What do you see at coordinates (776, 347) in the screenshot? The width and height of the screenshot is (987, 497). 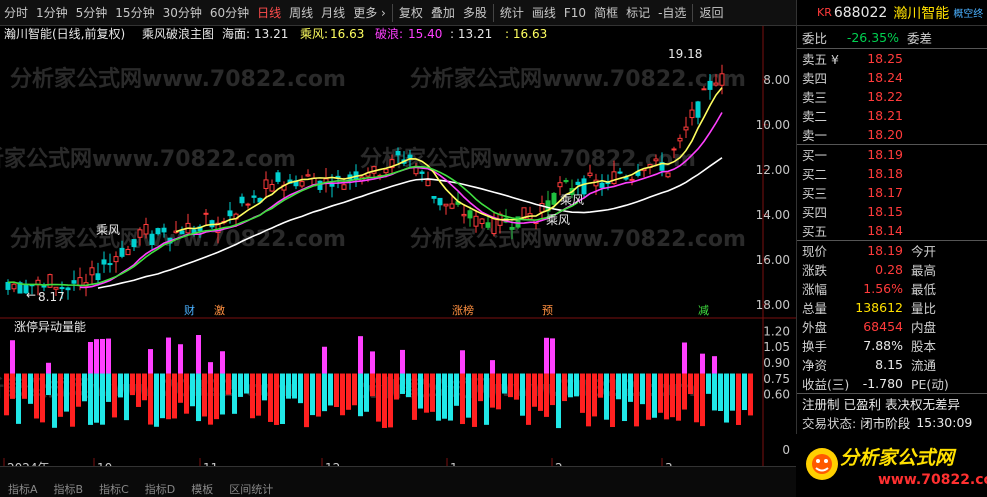 I see `sub-y-tick-label: 1.05` at bounding box center [776, 347].